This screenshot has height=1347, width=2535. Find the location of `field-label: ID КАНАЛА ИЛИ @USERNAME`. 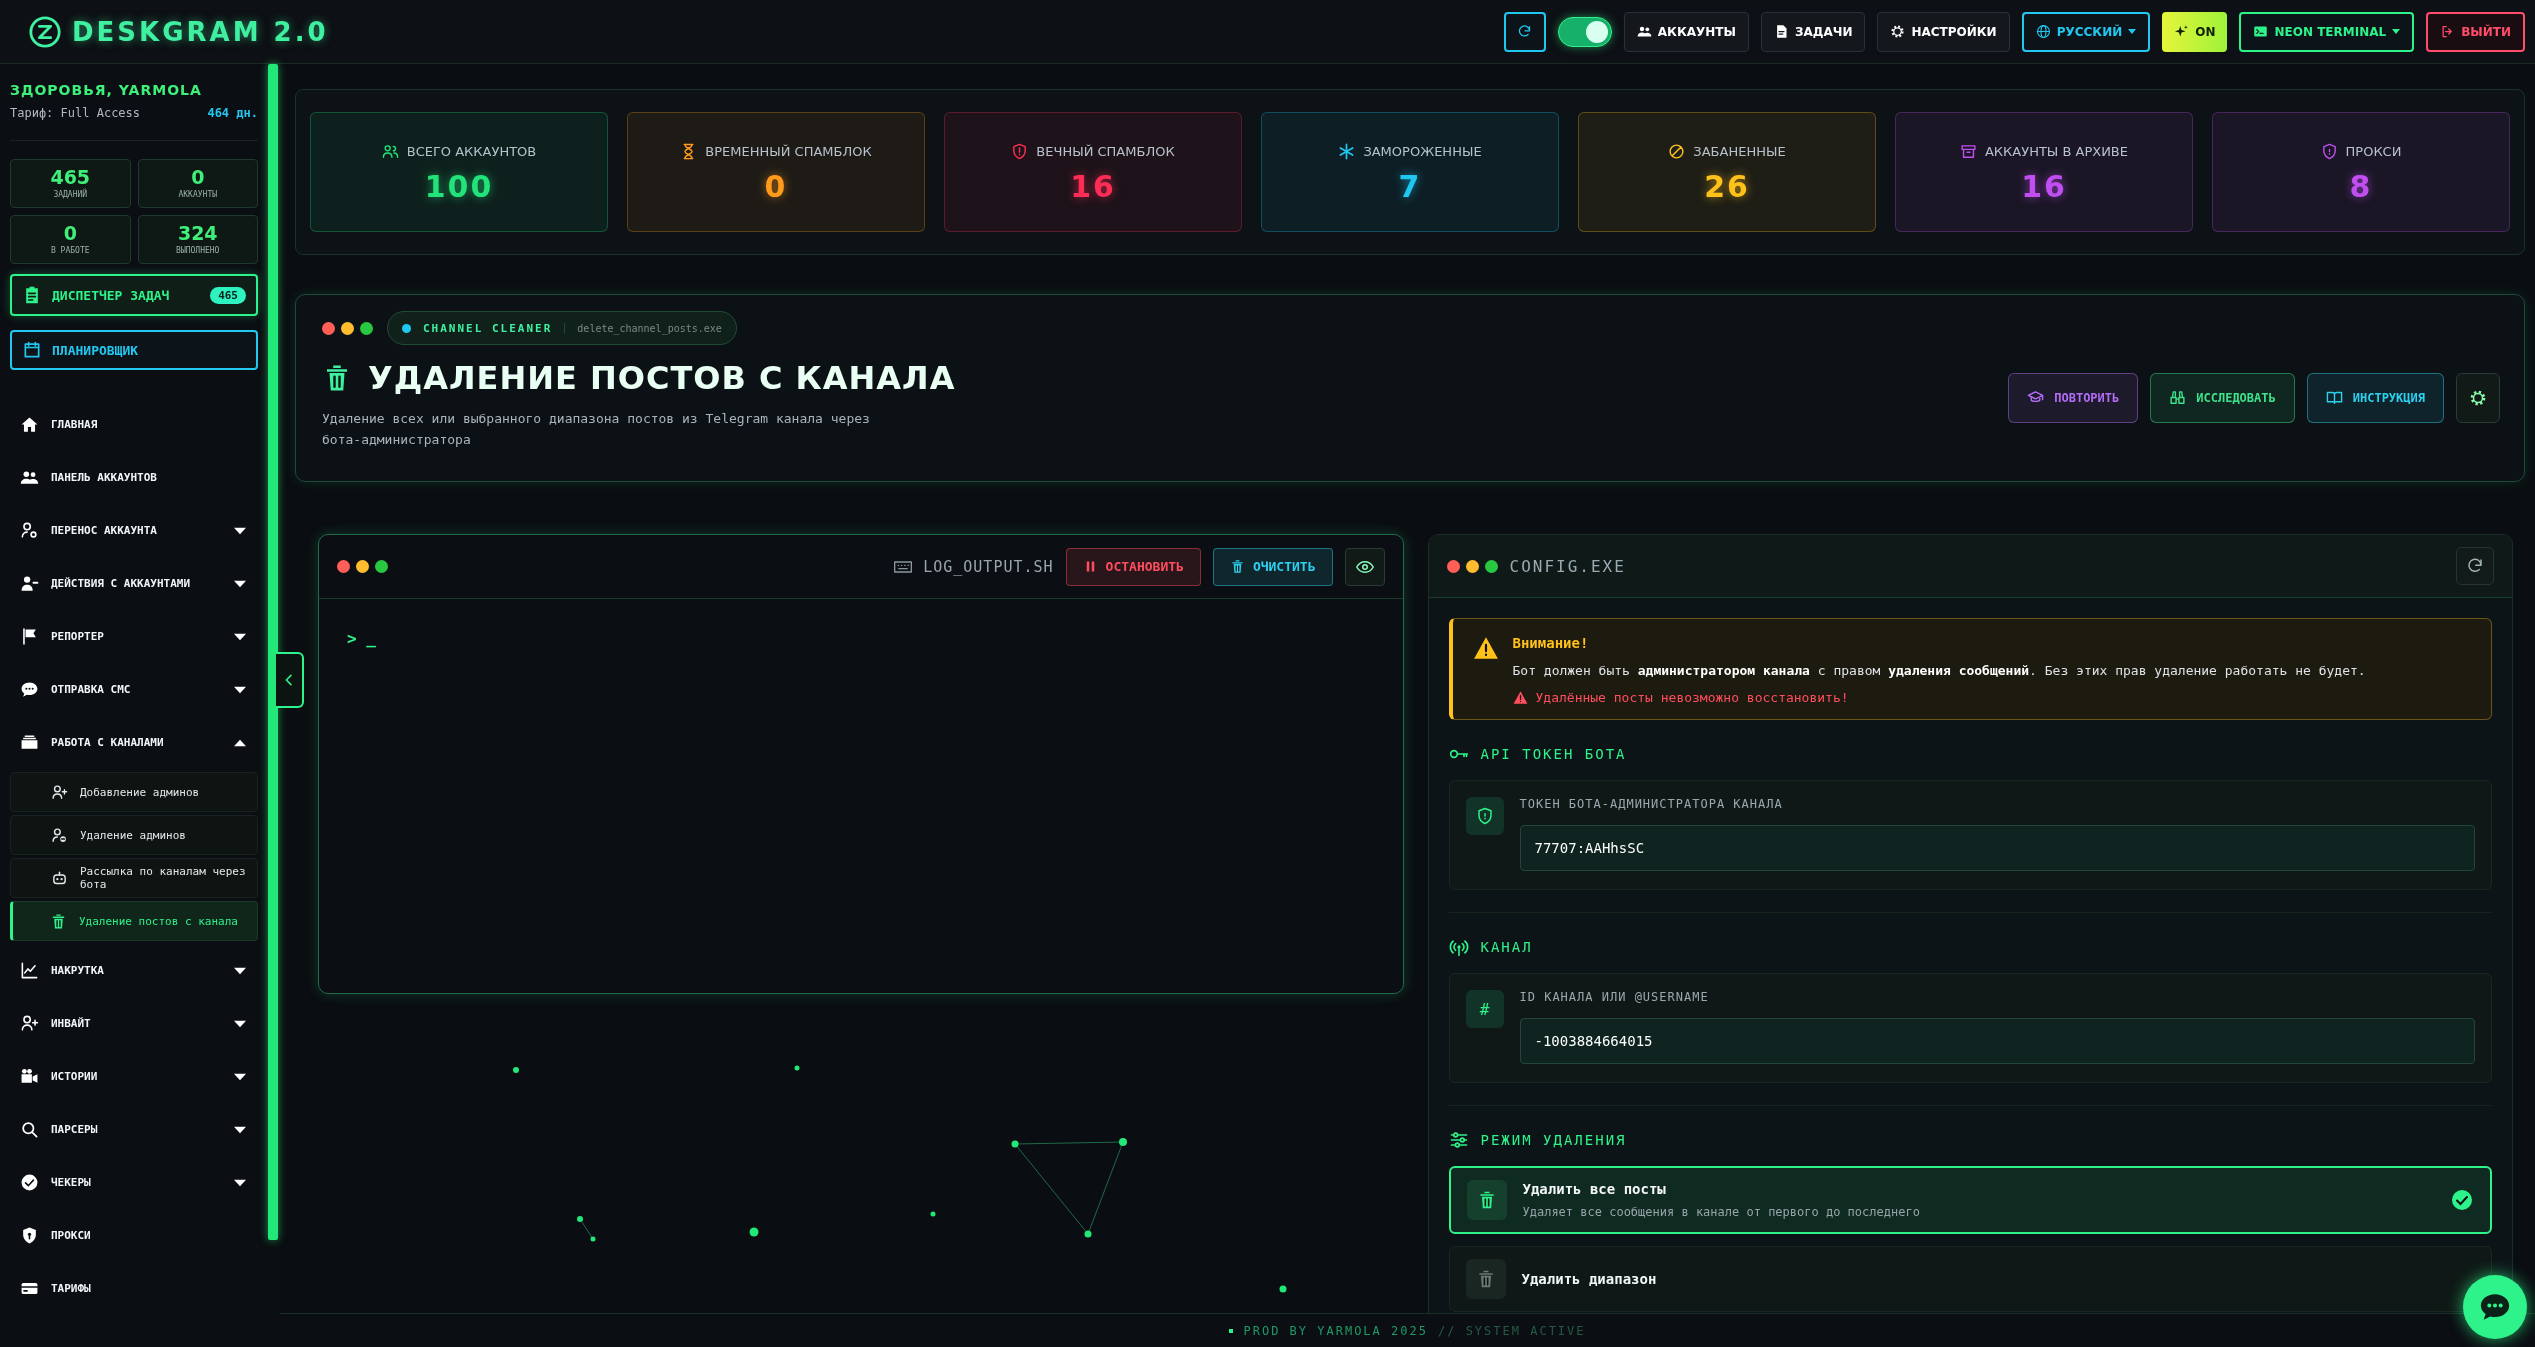

field-label: ID КАНАЛА ИЛИ @USERNAME is located at coordinates (1614, 997).